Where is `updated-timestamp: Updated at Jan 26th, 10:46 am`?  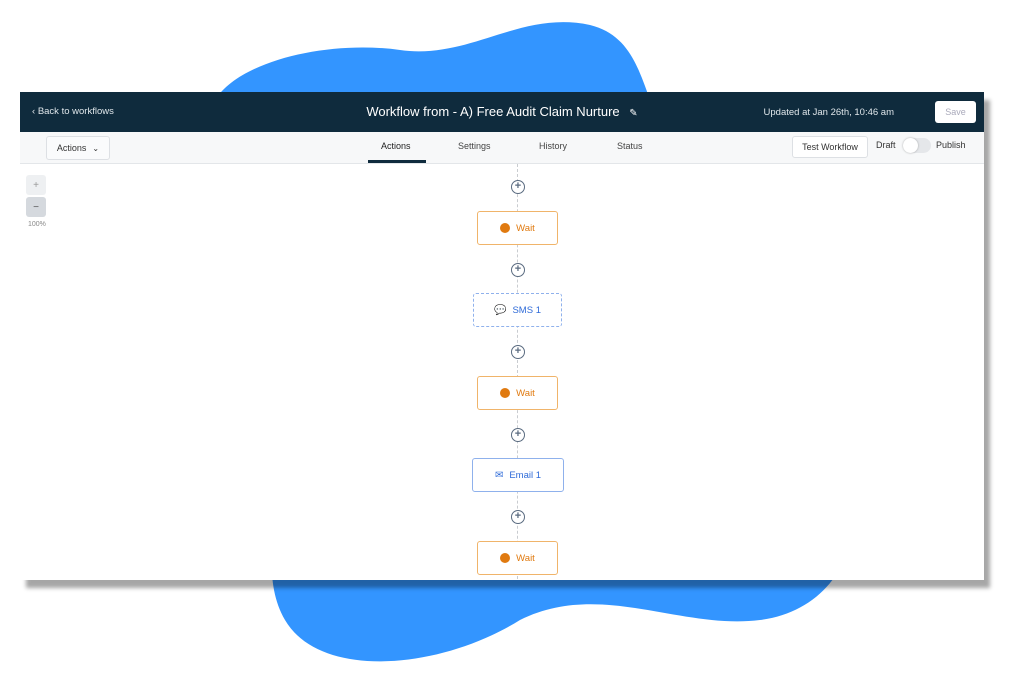
updated-timestamp: Updated at Jan 26th, 10:46 am is located at coordinates (828, 112).